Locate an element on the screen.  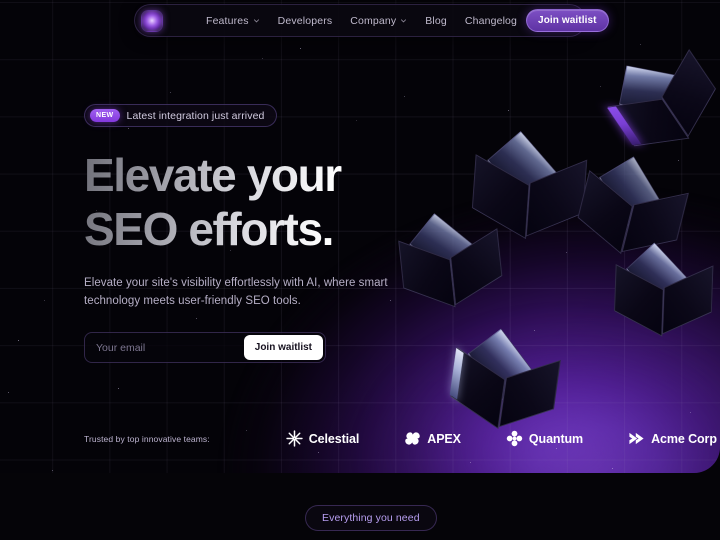
submit-waitlist-button: Join waitlist is located at coordinates (283, 347).